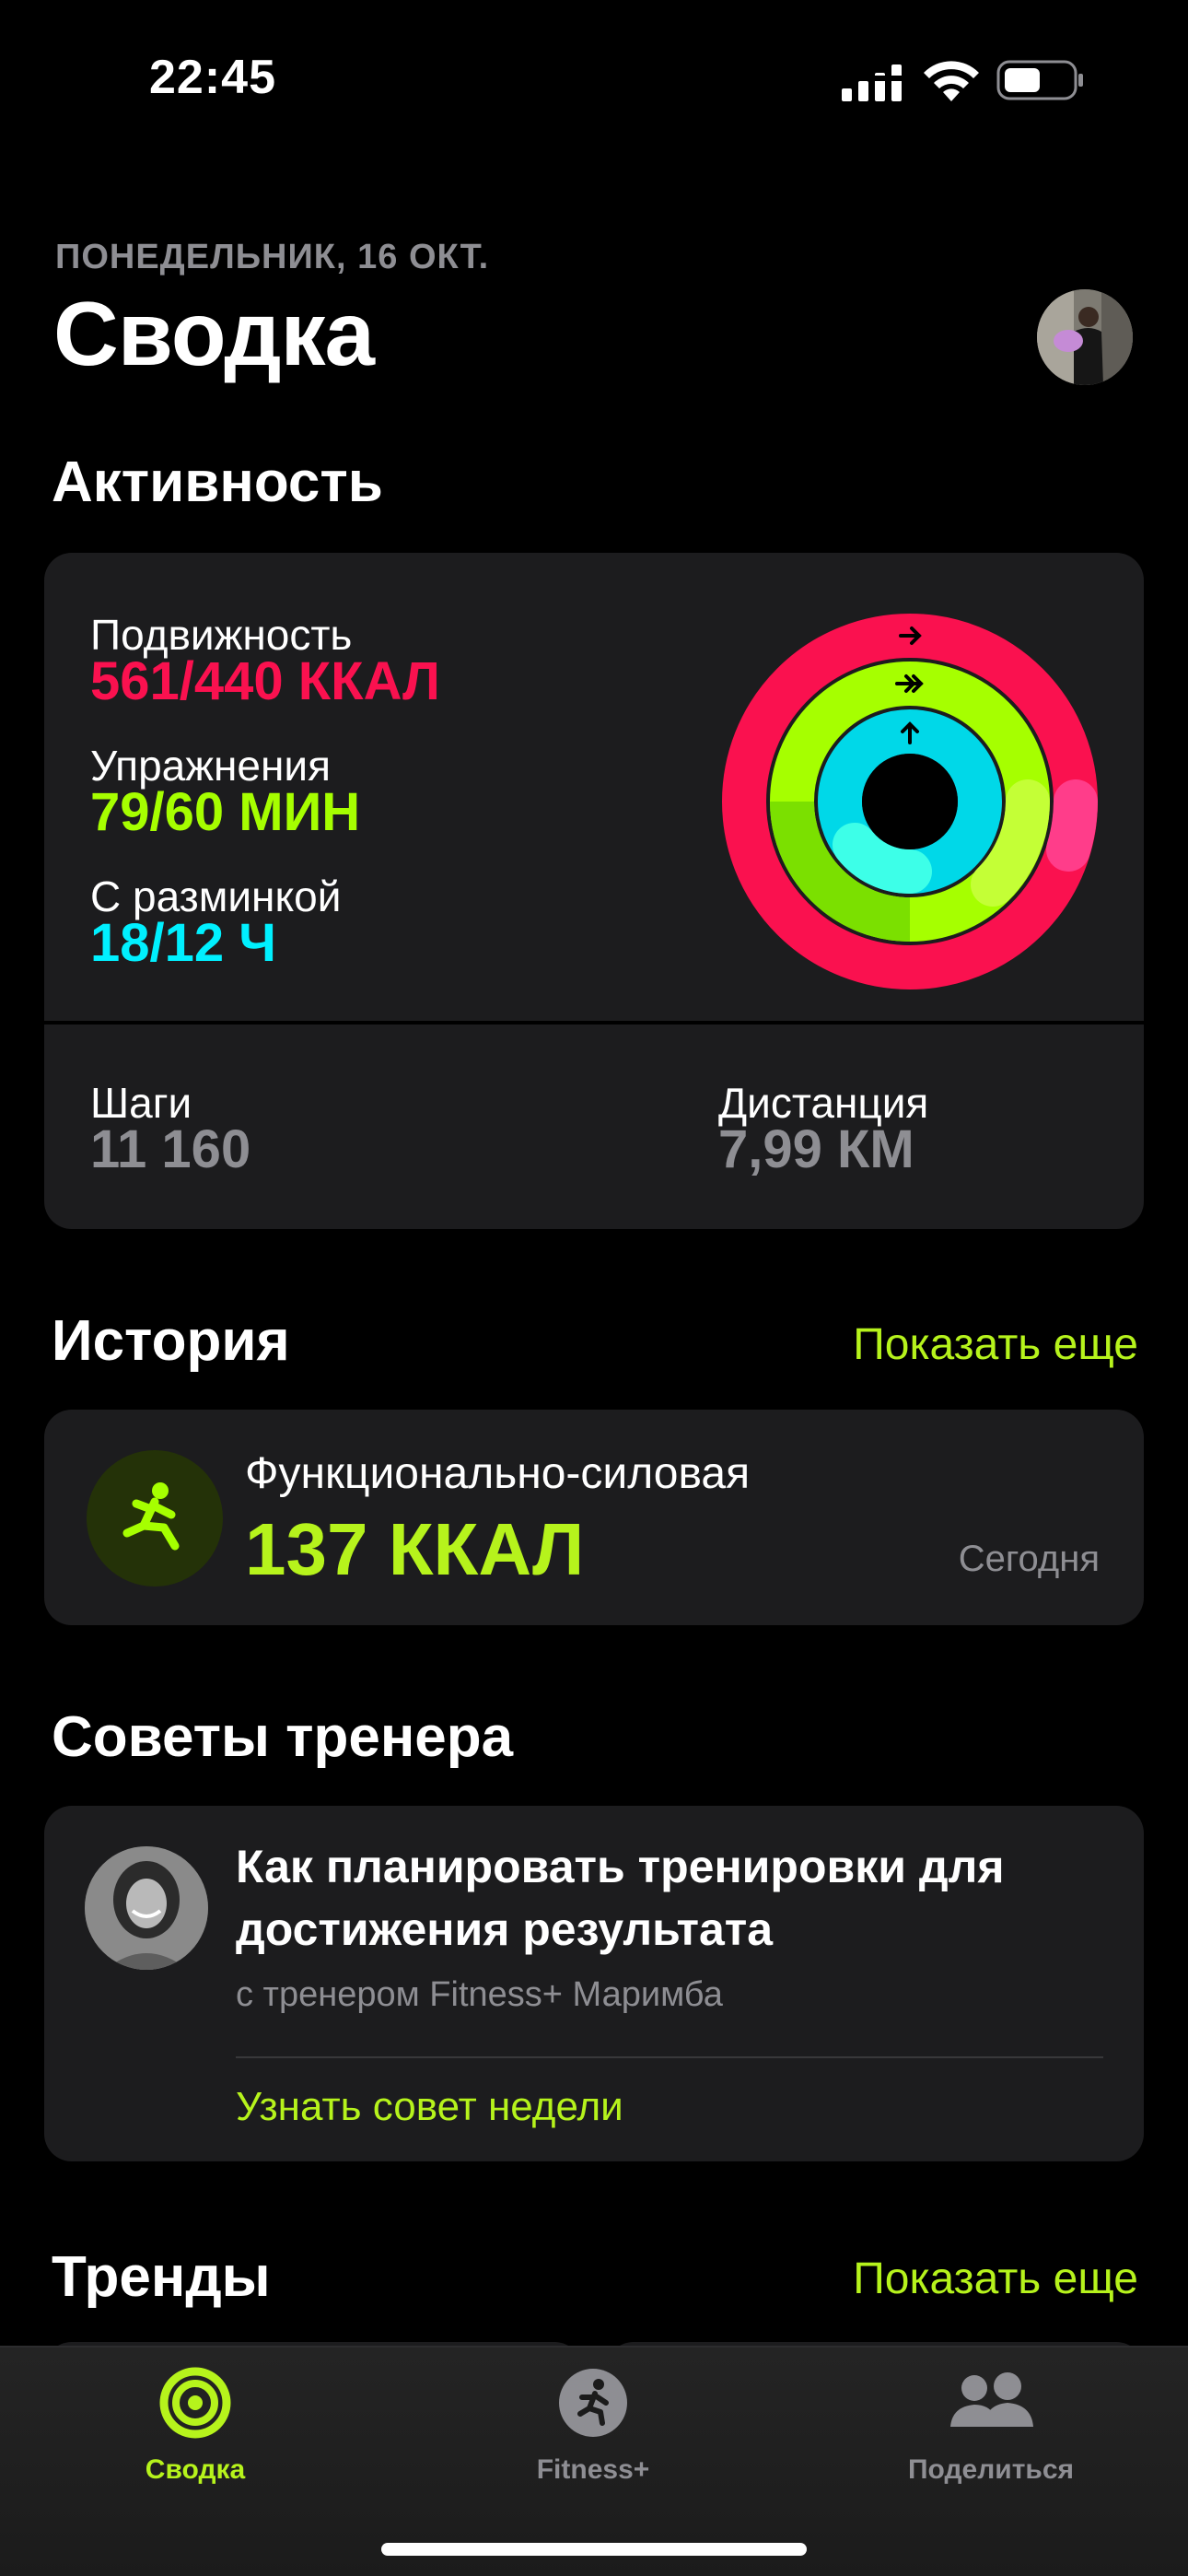 This screenshot has height=2576, width=1188. What do you see at coordinates (171, 1341) in the screenshot?
I see `history-heading: История` at bounding box center [171, 1341].